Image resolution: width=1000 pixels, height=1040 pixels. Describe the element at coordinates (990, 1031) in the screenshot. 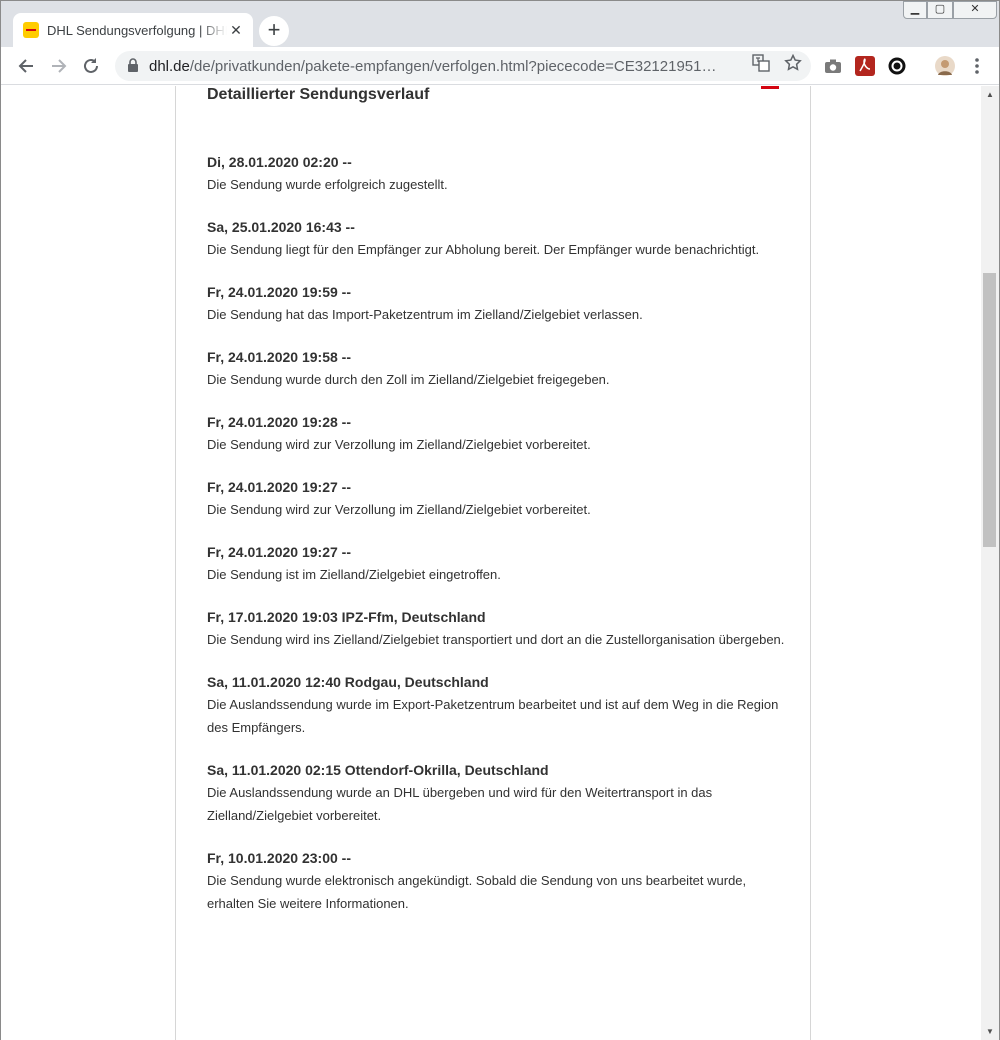

I see `scroll-down-arrow-icon: ▼` at that location.